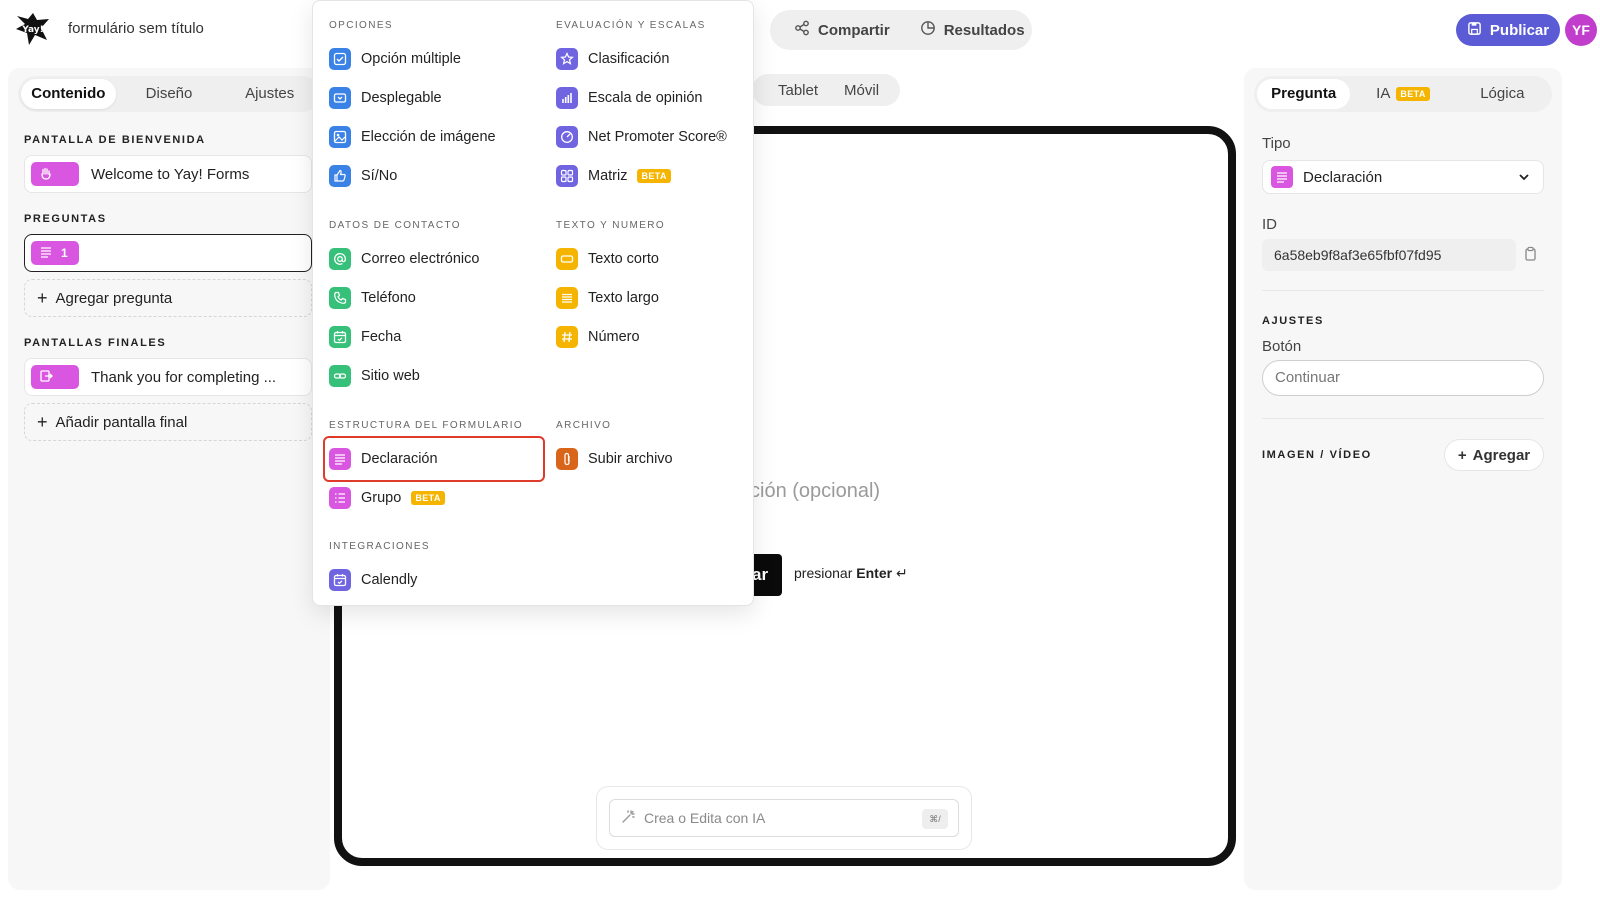 This screenshot has width=1600, height=900. I want to click on ai-placeholder: Crea o Edita con IA, so click(705, 818).